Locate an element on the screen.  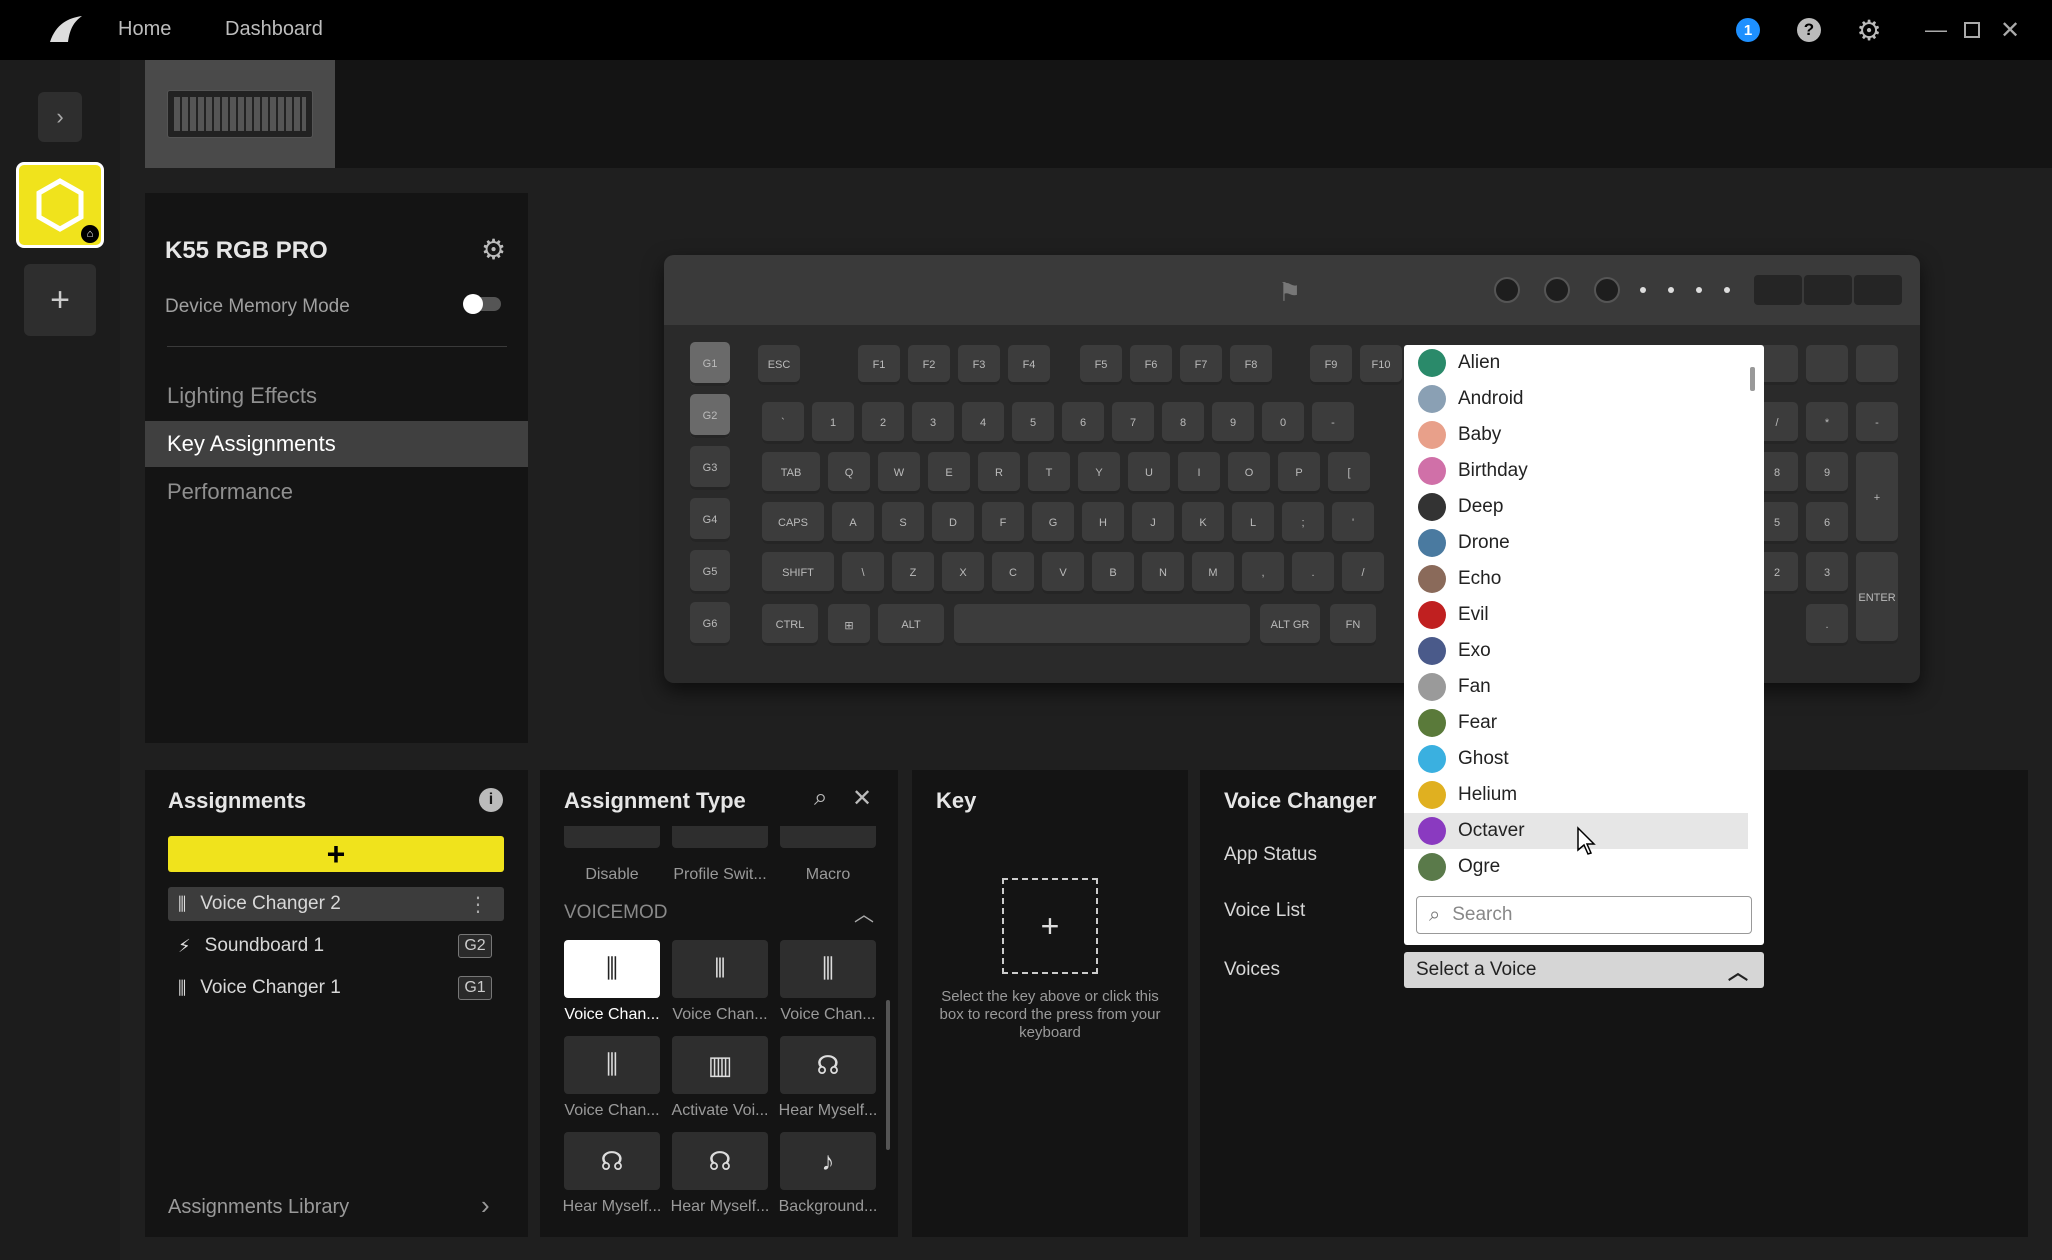
voice-option: Drone is located at coordinates (1576, 543).